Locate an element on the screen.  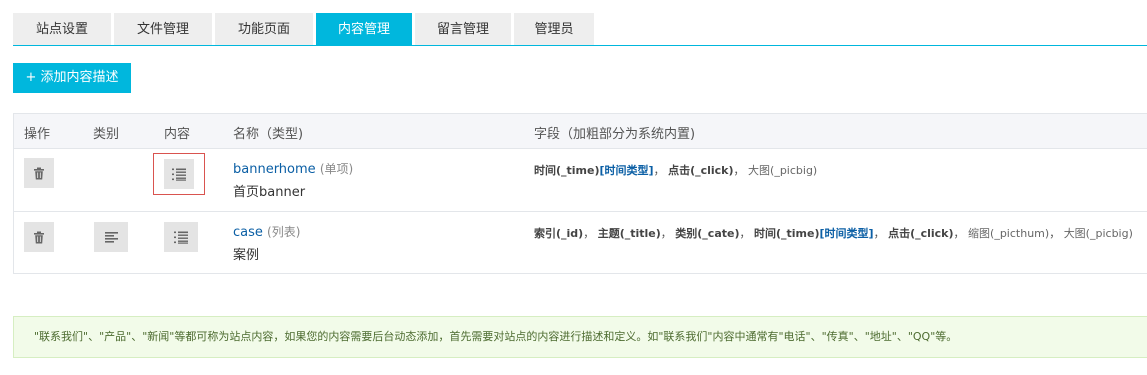
field-plain: 缩图(_picthum) is located at coordinates (1009, 233).